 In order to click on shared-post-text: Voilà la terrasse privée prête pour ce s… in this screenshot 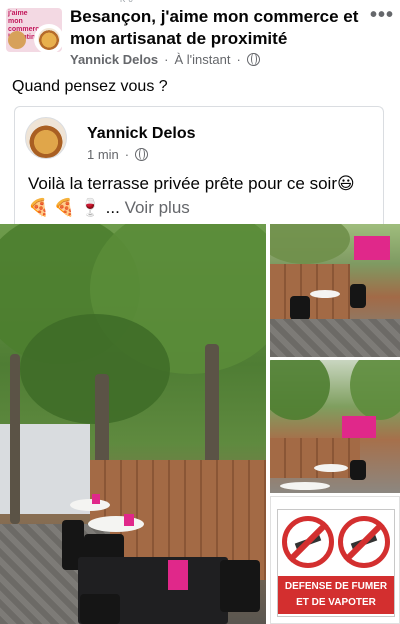, I will do `click(200, 196)`.